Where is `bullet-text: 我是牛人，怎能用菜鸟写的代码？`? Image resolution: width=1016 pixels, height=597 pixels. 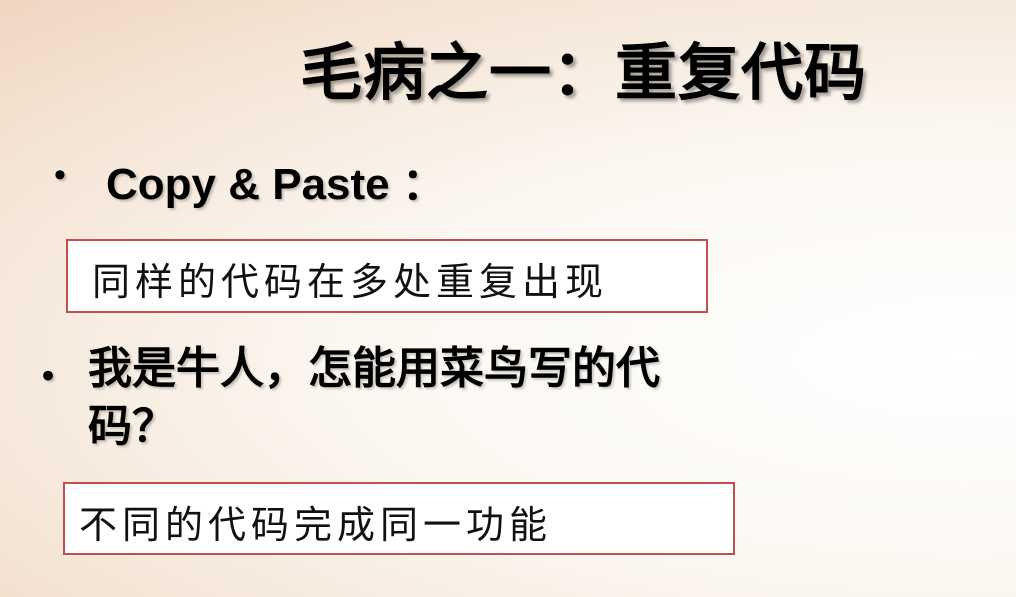
bullet-text: 我是牛人，怎能用菜鸟写的代码？ is located at coordinates (374, 397).